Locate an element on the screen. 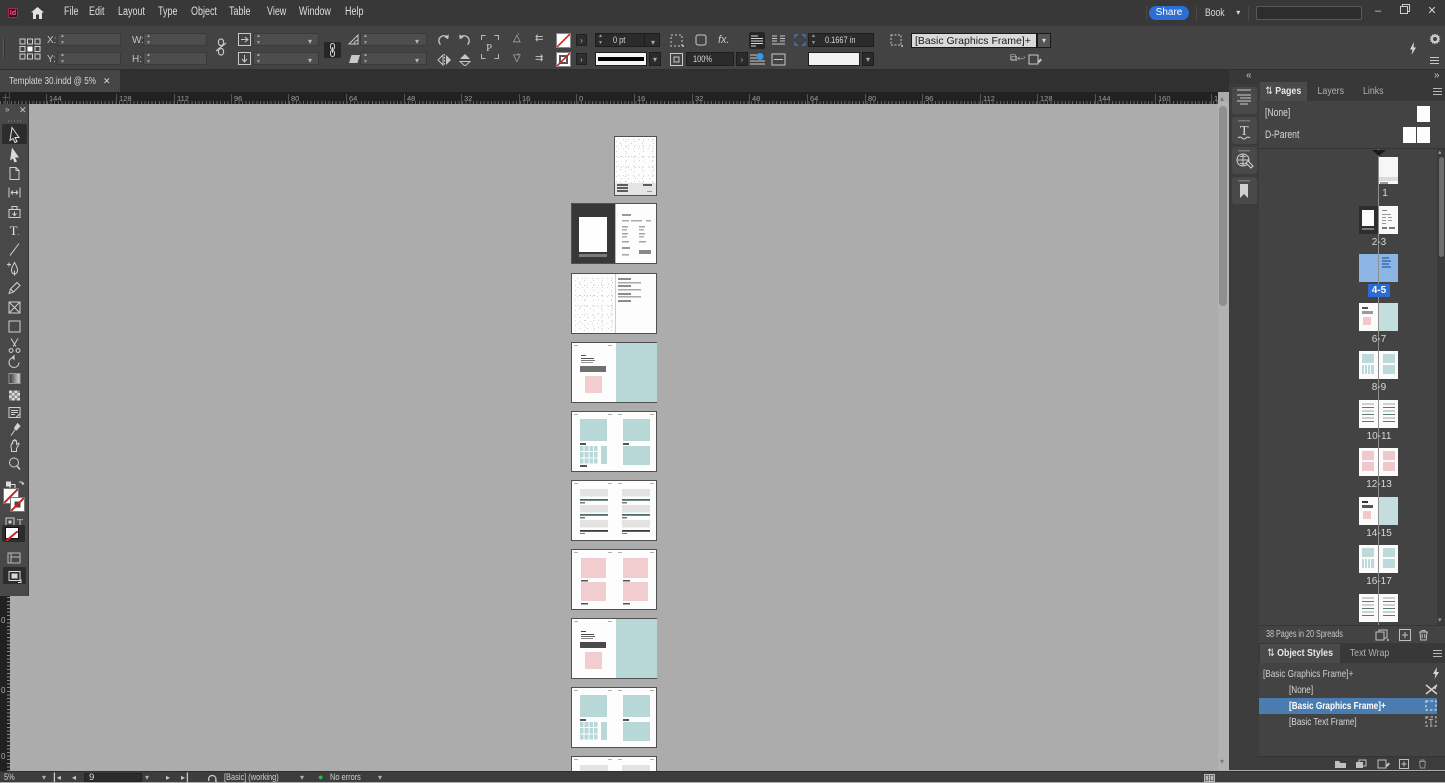 The height and width of the screenshot is (783, 1445). svg-text: P is located at coordinates (489, 48).